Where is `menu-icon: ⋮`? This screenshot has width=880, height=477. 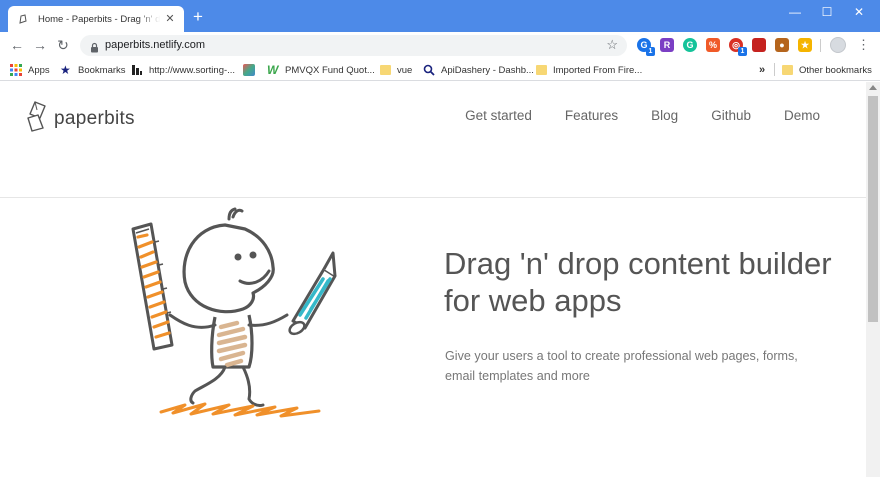
menu-icon: ⋮ is located at coordinates (863, 45).